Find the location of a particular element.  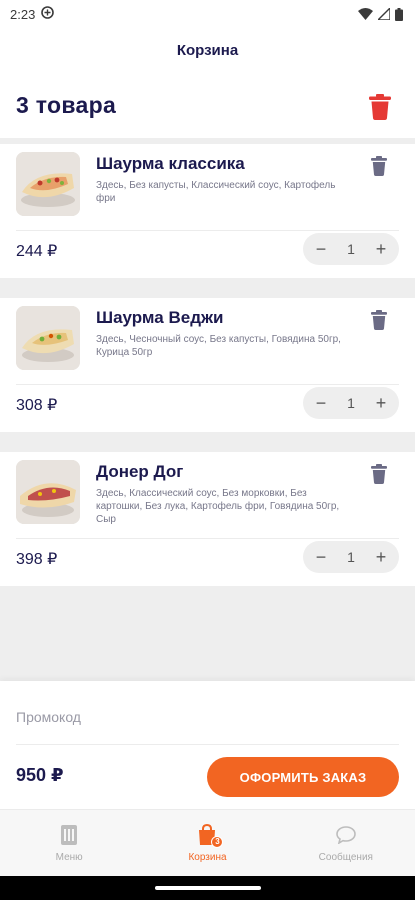

status-left: 2:23 is located at coordinates (32, 14).